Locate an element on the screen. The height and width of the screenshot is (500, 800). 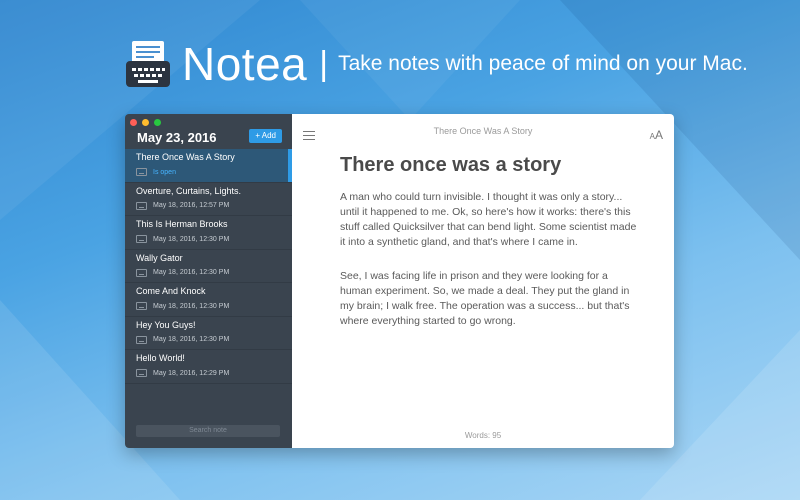
window-title: There Once Was A Story is located at coordinates (483, 131).